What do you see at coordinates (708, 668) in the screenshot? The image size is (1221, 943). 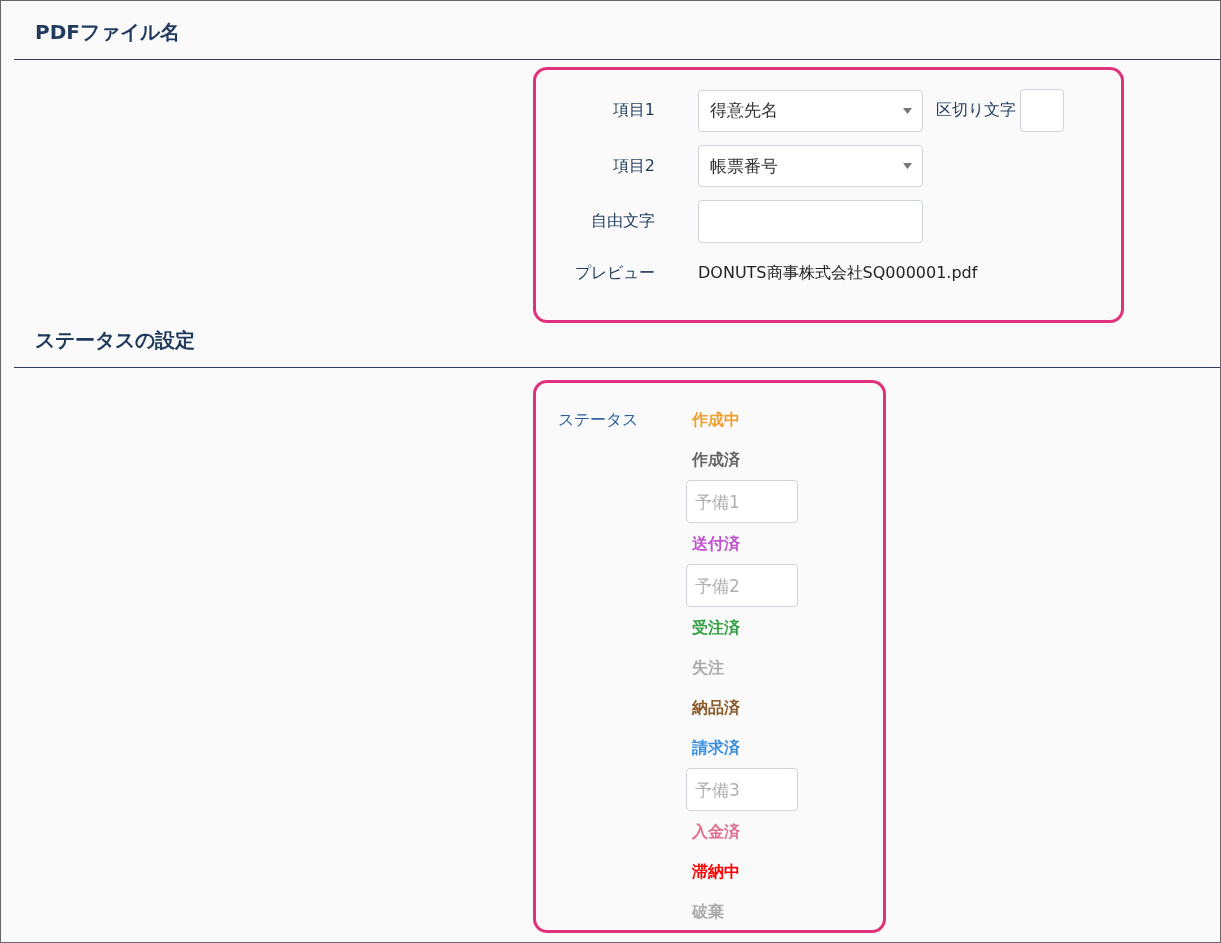 I see `status-label: 失注` at bounding box center [708, 668].